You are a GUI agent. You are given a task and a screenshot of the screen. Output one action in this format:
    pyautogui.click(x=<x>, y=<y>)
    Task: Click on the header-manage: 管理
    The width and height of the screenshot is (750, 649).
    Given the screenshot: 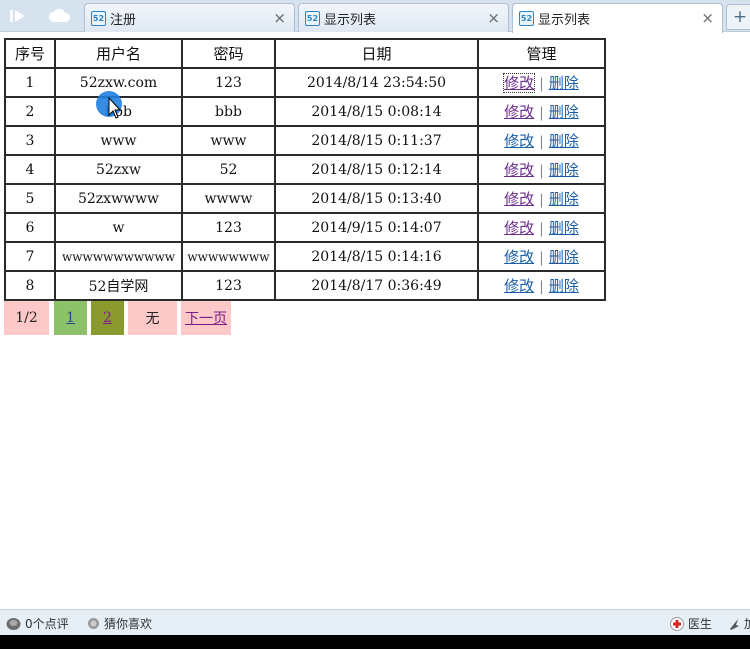 What is the action you would take?
    pyautogui.click(x=541, y=53)
    